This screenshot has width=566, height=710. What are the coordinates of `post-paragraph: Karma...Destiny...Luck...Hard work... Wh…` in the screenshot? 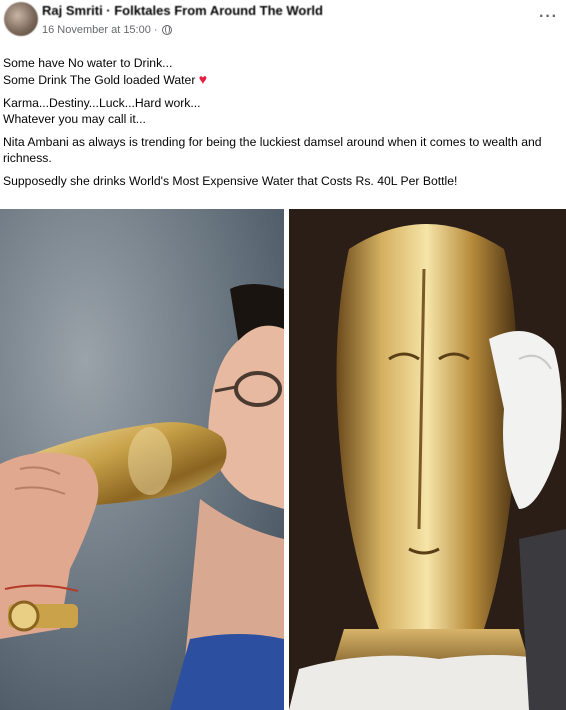 It's located at (283, 111).